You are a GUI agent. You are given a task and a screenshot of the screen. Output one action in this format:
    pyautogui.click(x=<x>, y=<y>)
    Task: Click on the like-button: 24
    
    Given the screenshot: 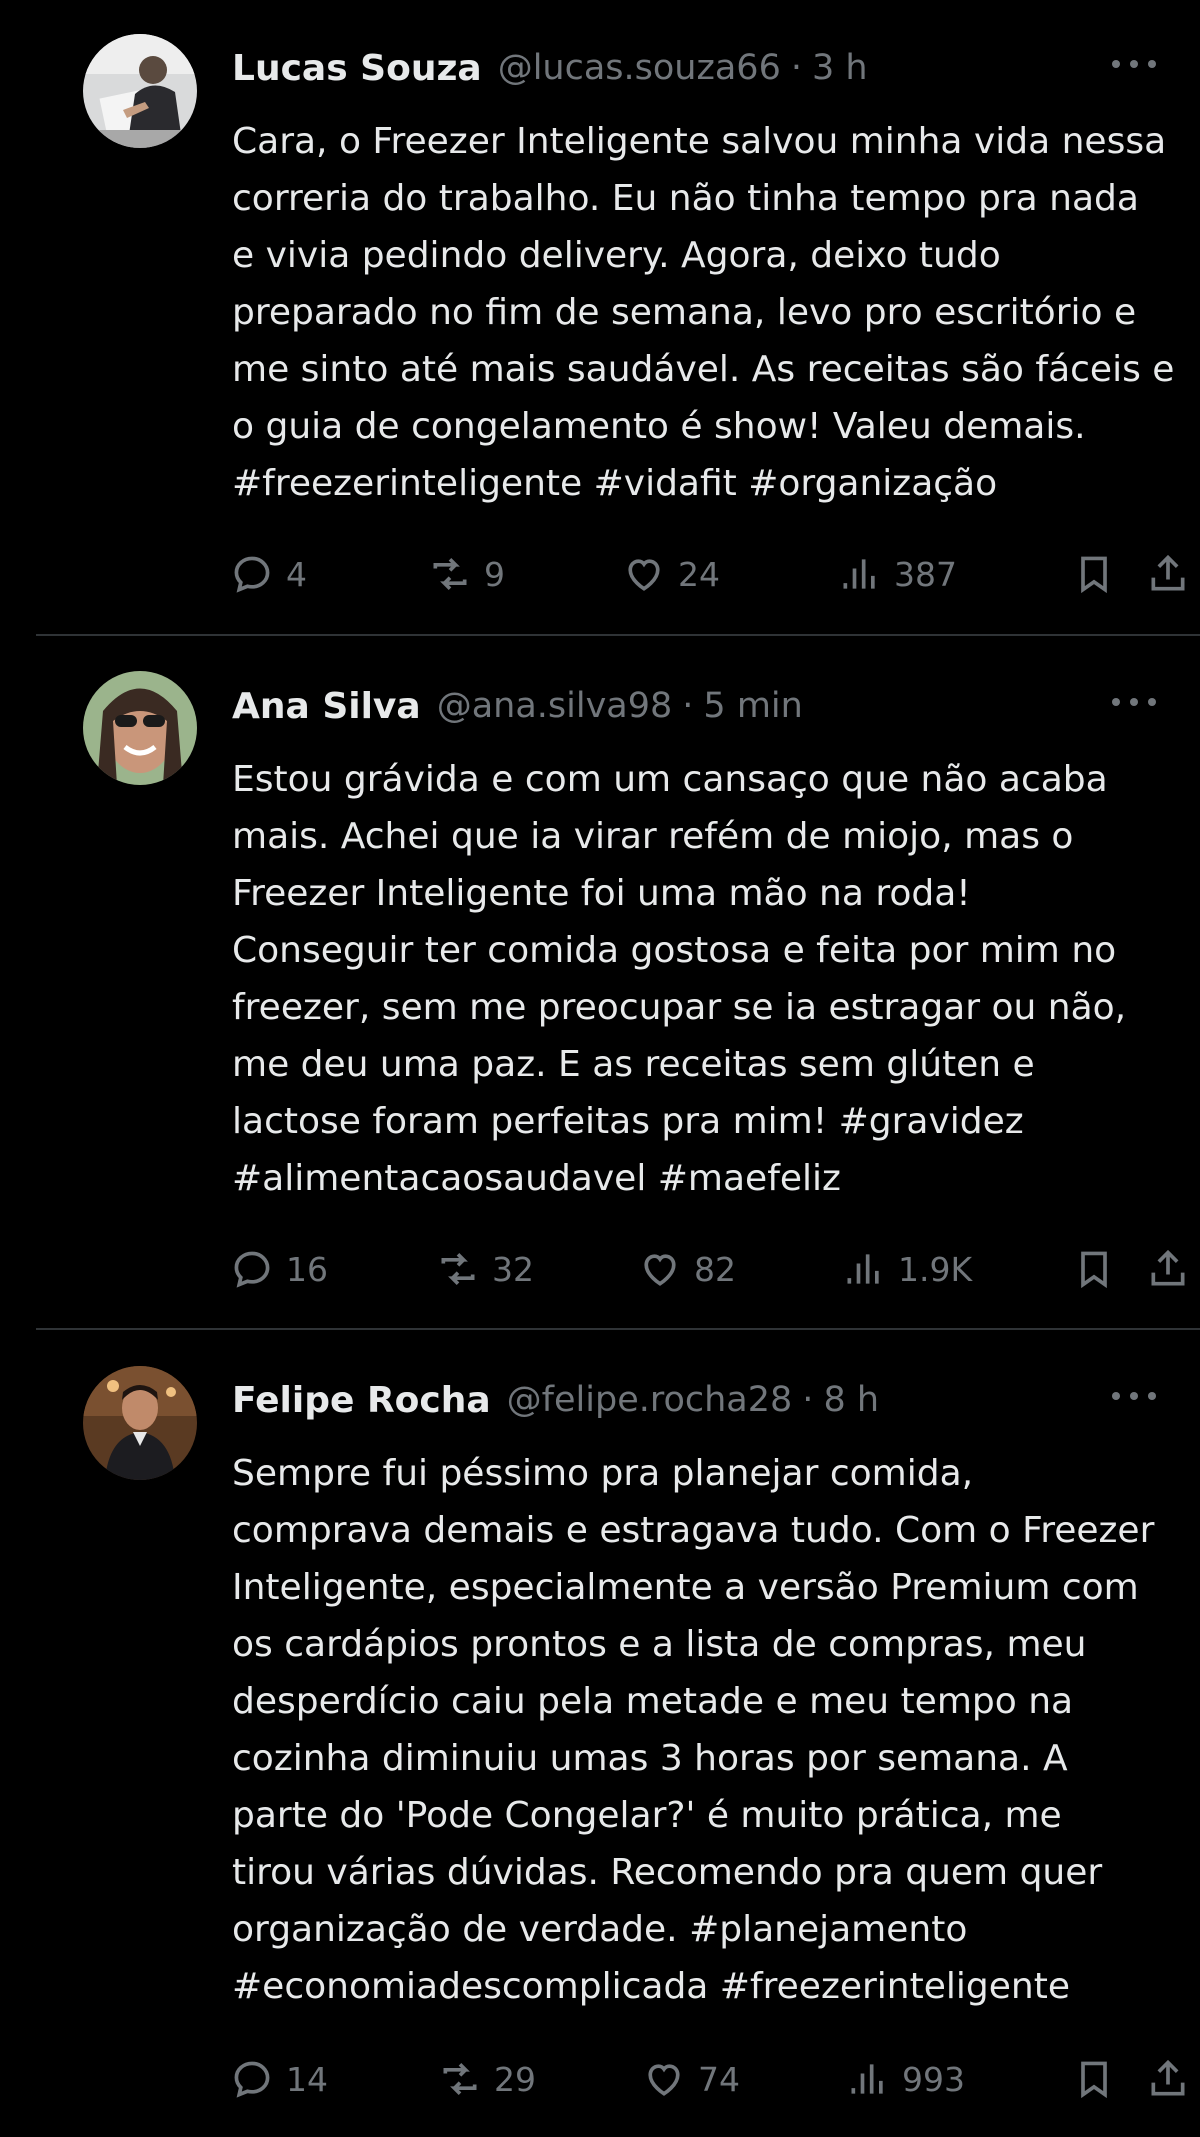 What is the action you would take?
    pyautogui.click(x=671, y=574)
    